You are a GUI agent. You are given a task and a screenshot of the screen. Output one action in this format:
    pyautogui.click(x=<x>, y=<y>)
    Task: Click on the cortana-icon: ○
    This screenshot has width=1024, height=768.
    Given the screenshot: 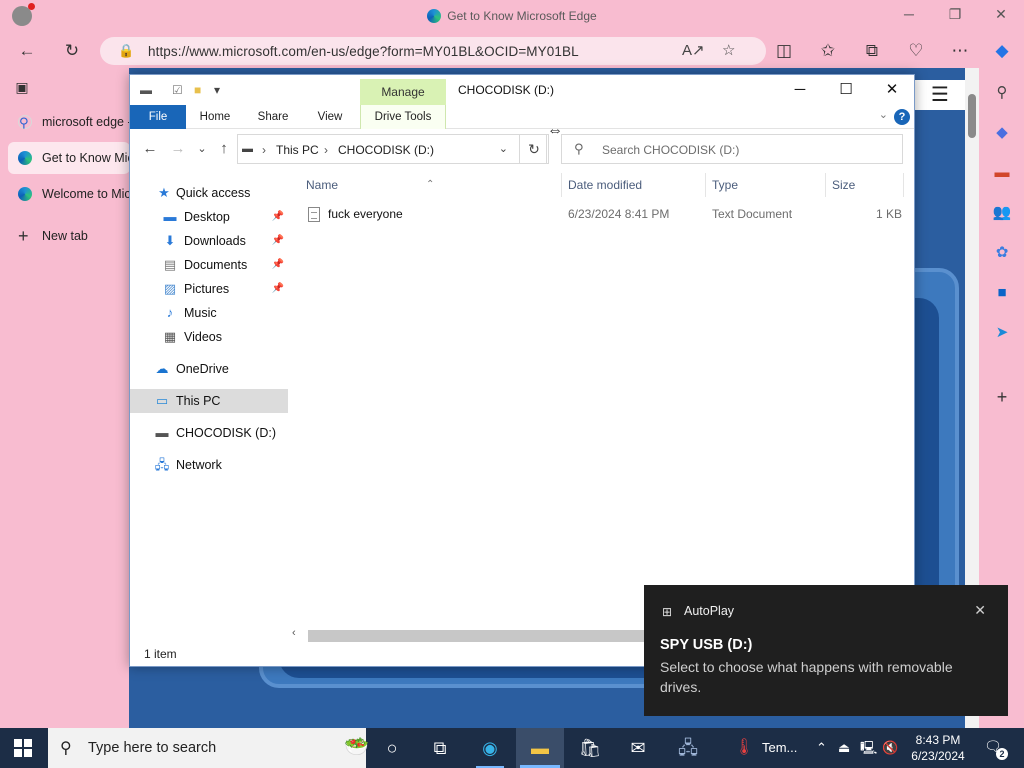 What is the action you would take?
    pyautogui.click(x=392, y=748)
    